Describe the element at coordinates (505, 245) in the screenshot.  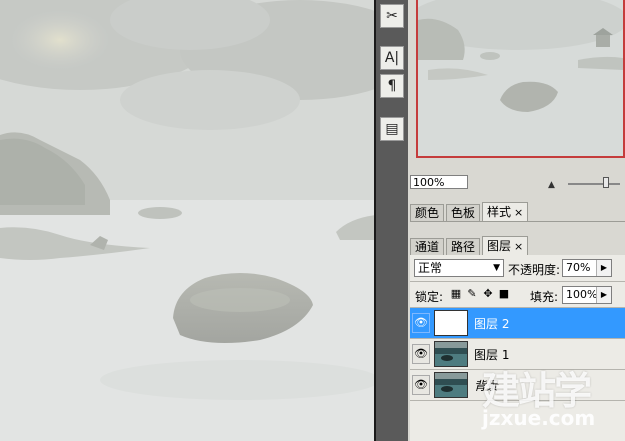
I see `tab-layers: 图层 ×` at that location.